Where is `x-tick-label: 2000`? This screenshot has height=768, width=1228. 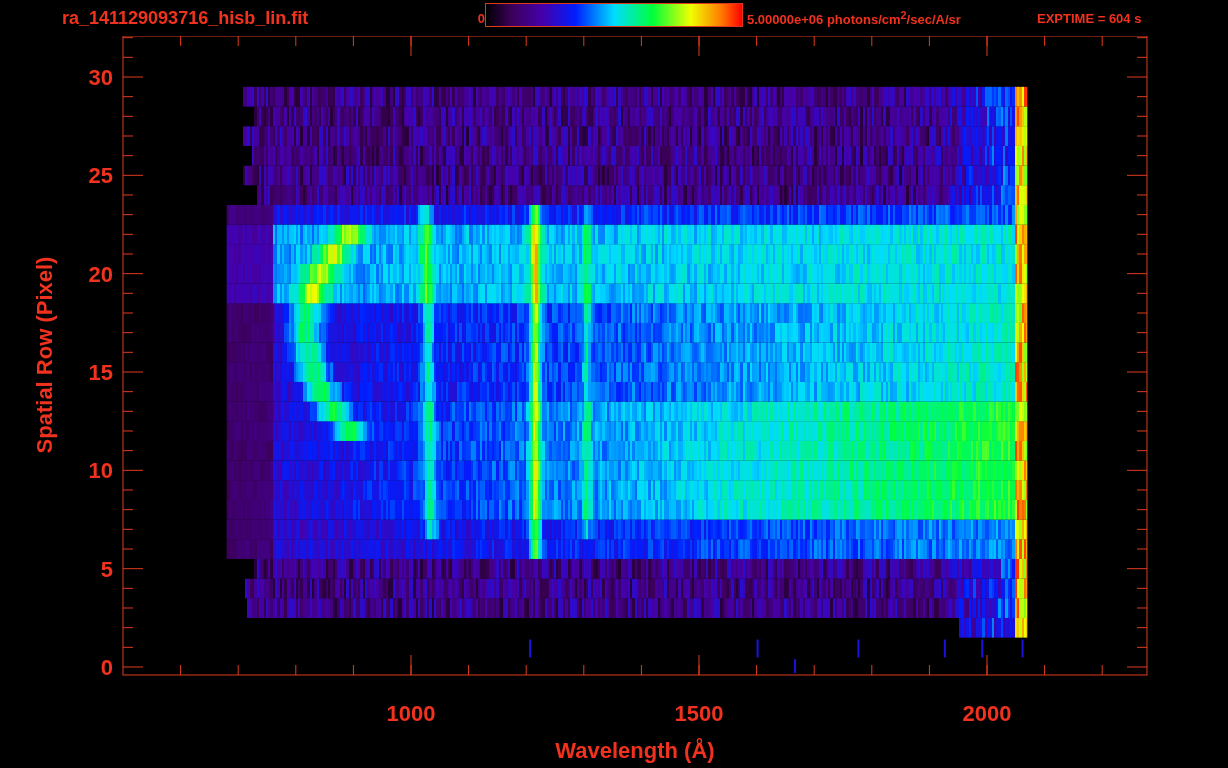
x-tick-label: 2000 is located at coordinates (987, 713).